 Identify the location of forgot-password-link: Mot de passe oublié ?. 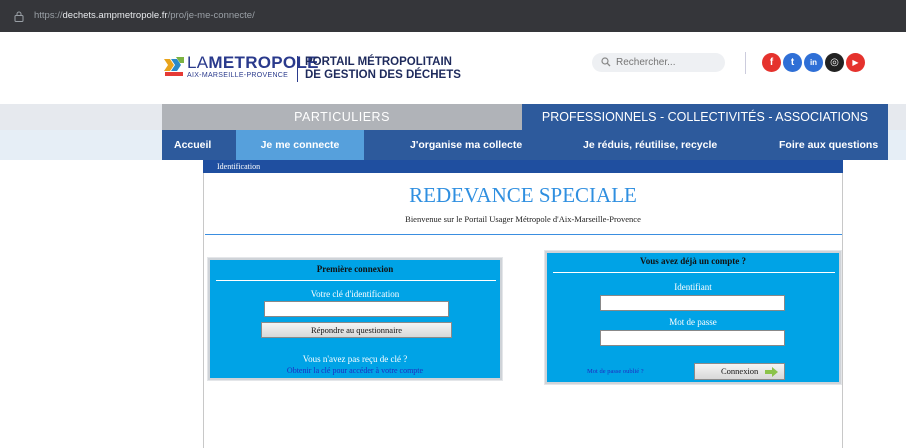
(615, 371).